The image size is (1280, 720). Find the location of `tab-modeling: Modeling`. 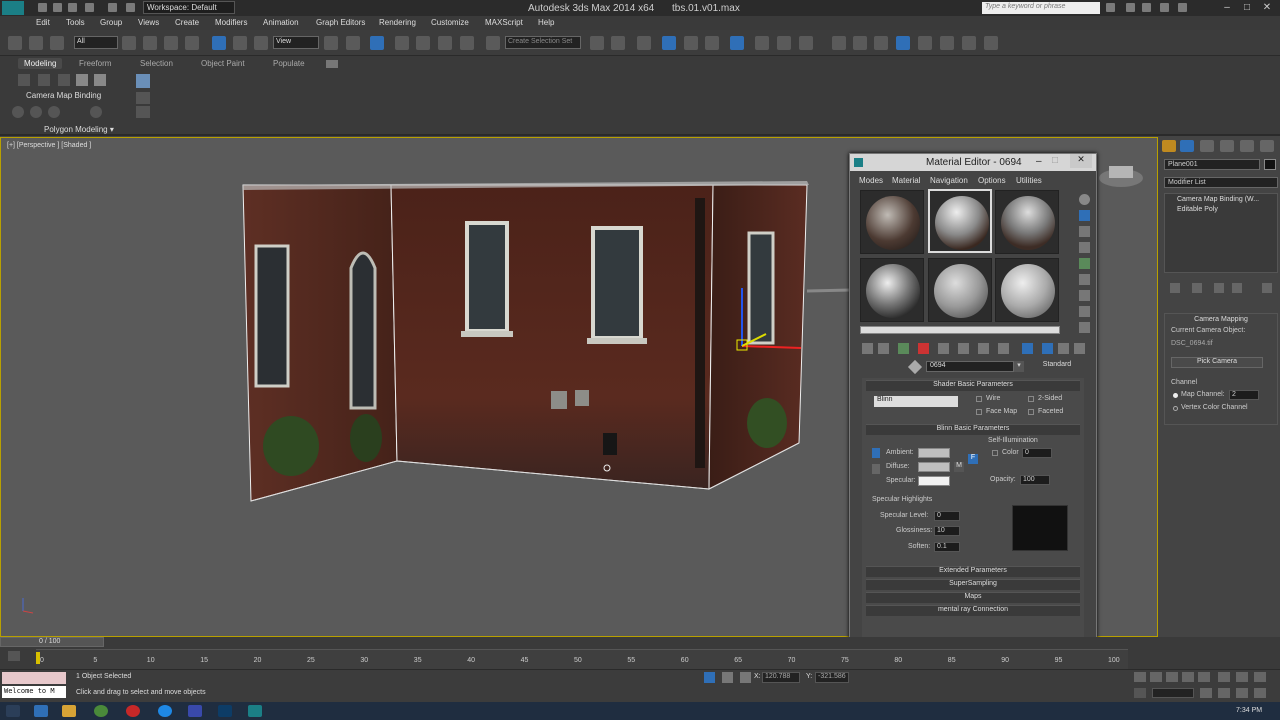

tab-modeling: Modeling is located at coordinates (40, 63).